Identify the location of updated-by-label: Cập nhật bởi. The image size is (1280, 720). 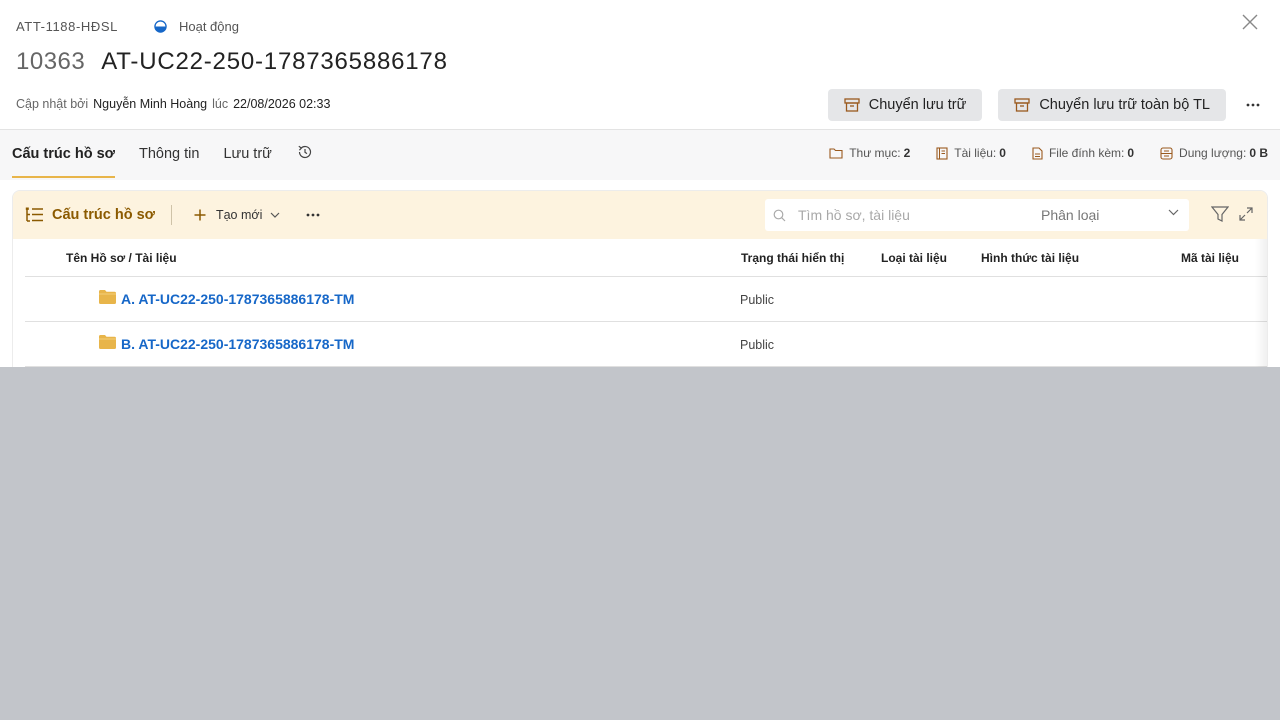
(52, 104).